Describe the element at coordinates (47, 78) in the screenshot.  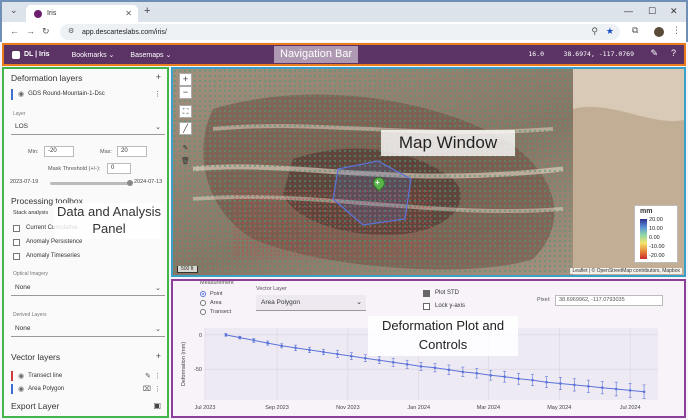
I see `deformation-layers-title: Deformation layers` at that location.